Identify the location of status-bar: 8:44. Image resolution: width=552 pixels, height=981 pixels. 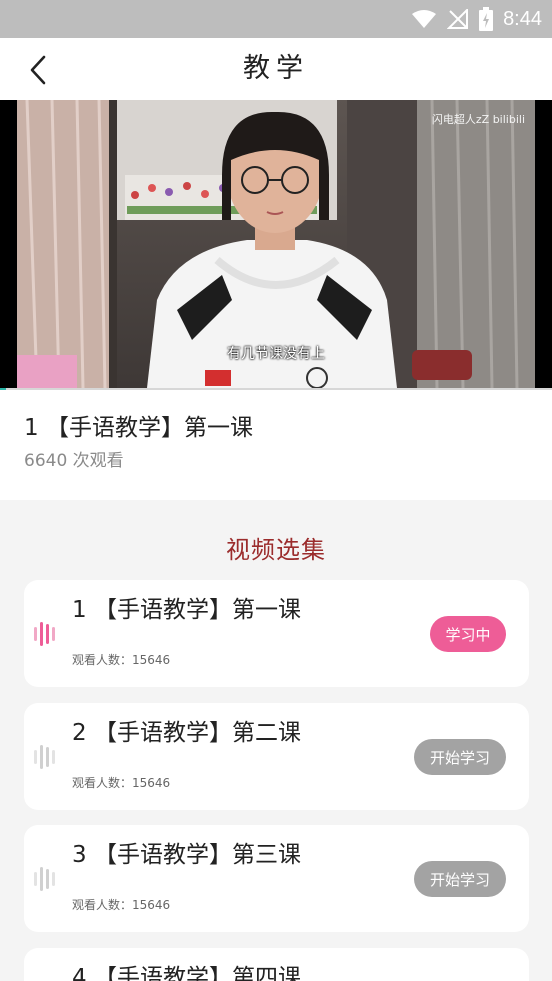
(276, 19).